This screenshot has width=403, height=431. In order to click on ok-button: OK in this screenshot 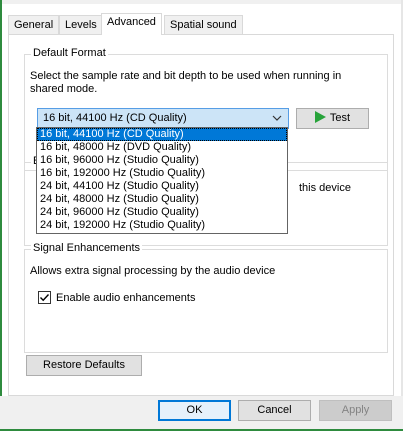, I will do `click(194, 410)`.